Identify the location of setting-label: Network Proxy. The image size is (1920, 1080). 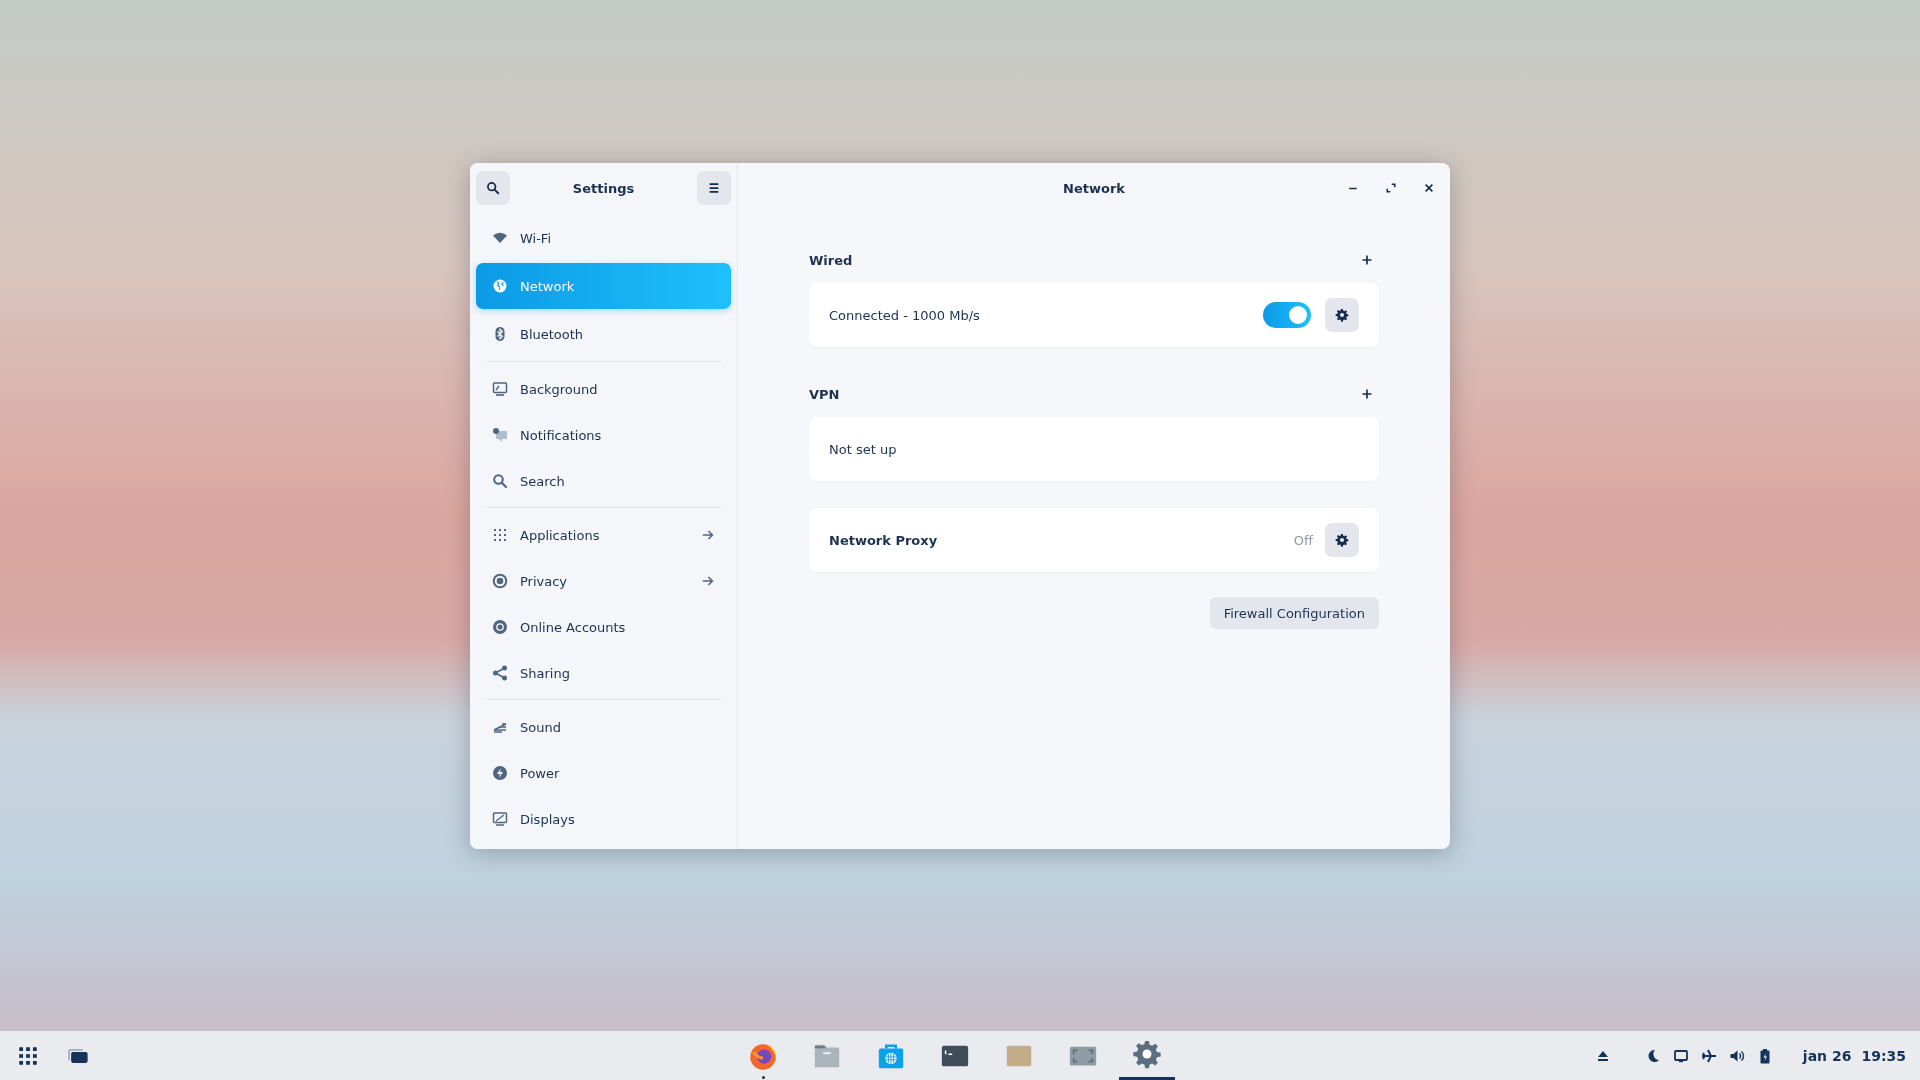
(884, 540).